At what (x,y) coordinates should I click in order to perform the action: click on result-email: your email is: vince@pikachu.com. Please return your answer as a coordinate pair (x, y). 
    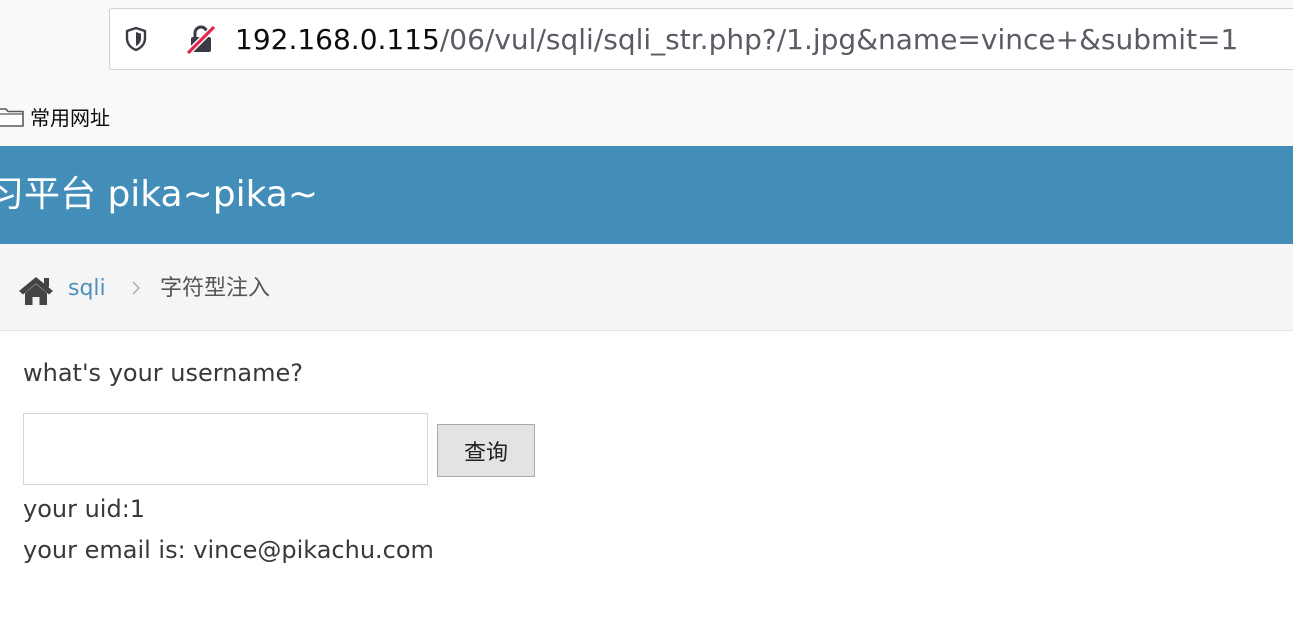
    Looking at the image, I should click on (228, 550).